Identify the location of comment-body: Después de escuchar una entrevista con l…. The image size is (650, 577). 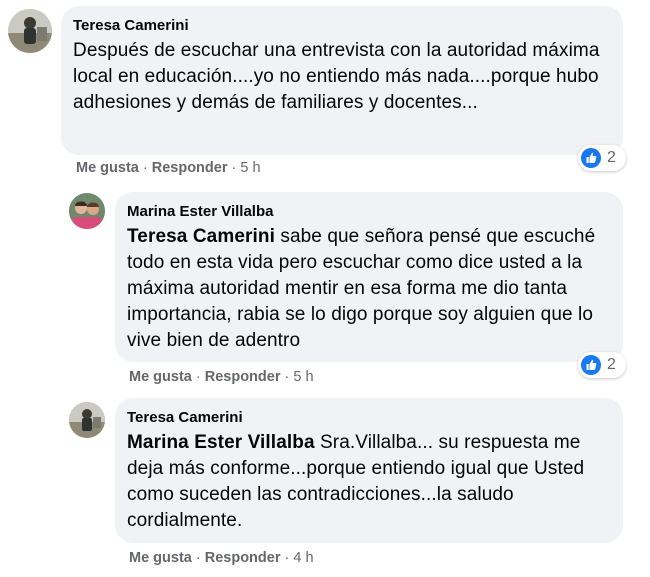
(336, 76).